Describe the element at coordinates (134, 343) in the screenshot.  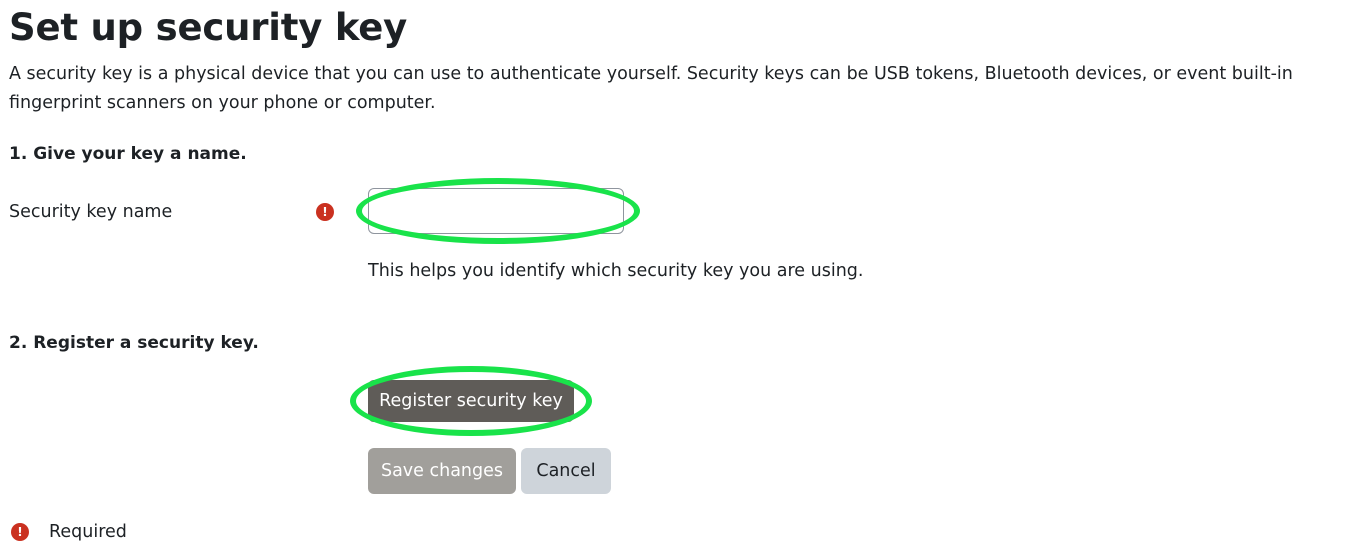
I see `step-2-heading: 2. Register a security key.` at that location.